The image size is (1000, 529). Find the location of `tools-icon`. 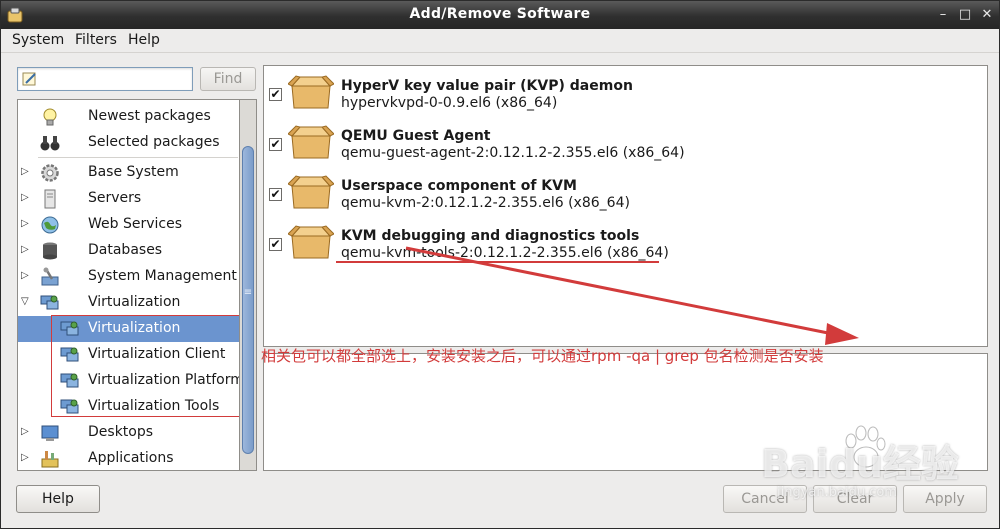

tools-icon is located at coordinates (50, 277).